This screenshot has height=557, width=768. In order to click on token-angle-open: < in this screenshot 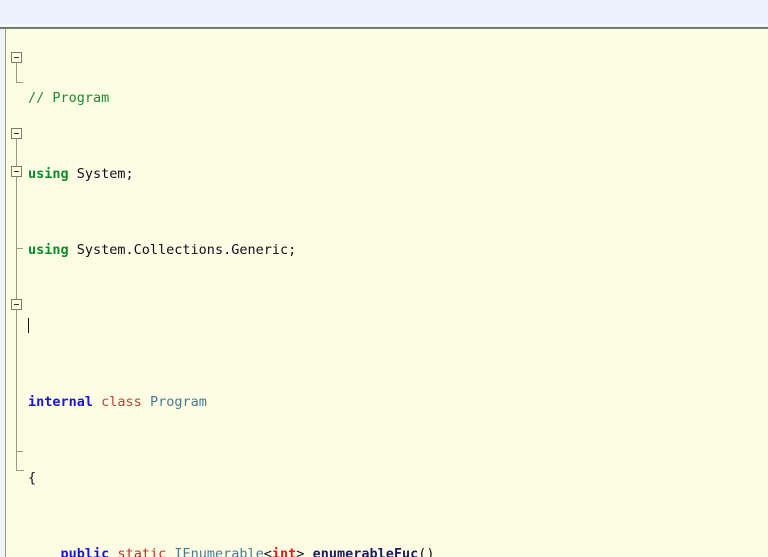, I will do `click(267, 551)`.